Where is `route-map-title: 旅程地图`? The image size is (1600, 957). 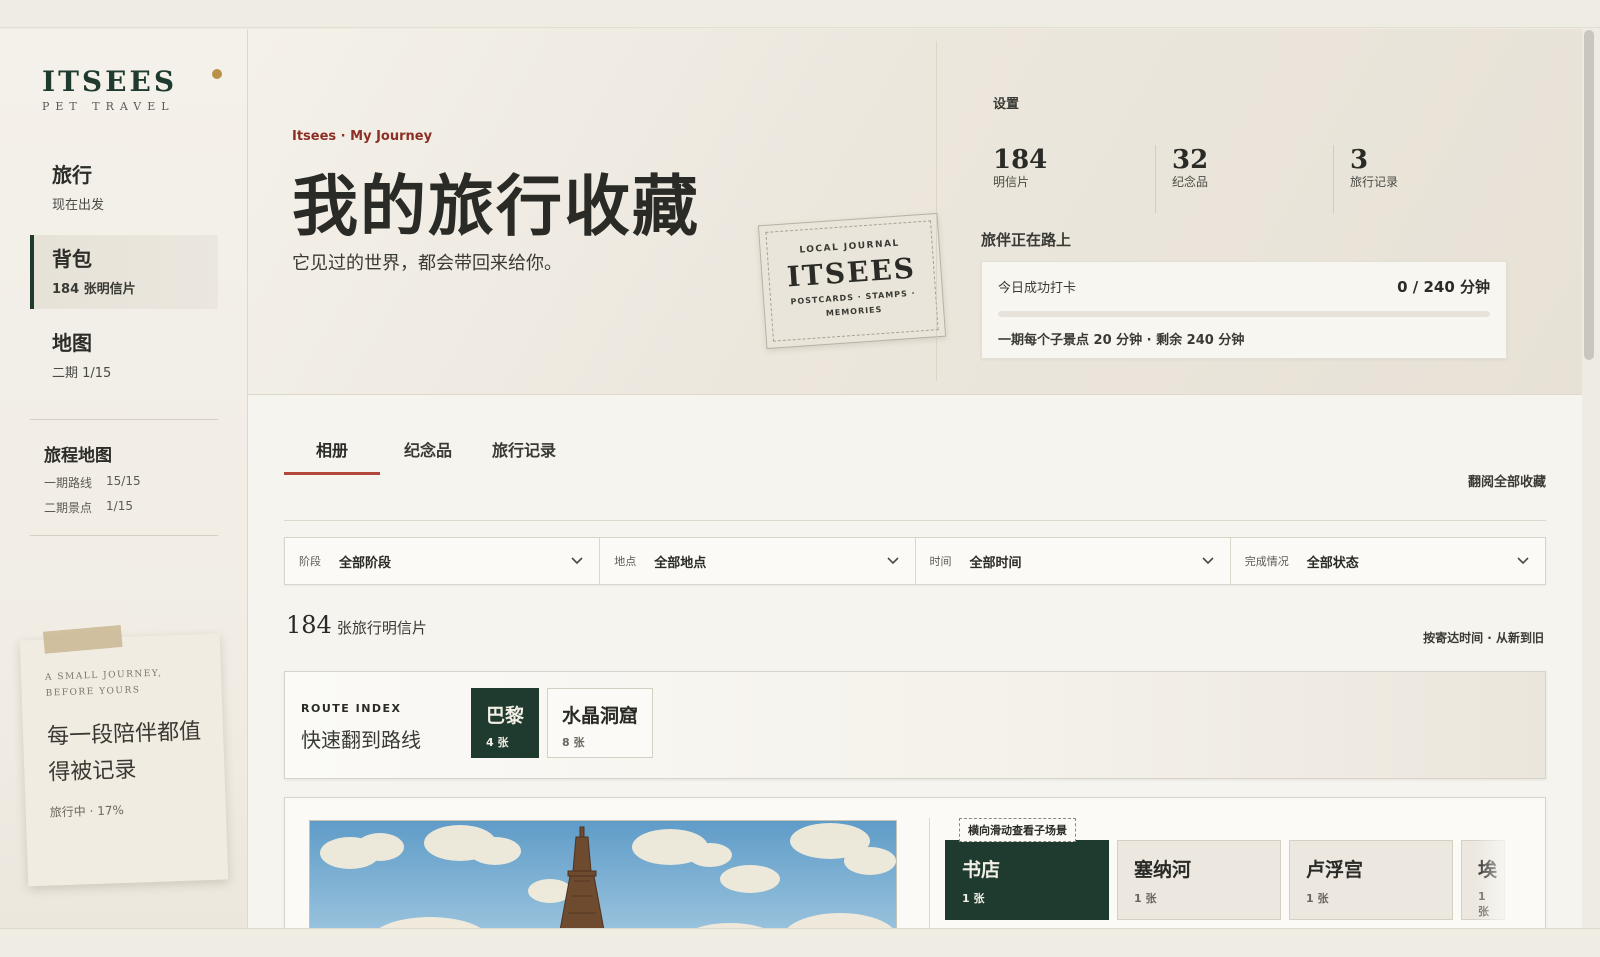
route-map-title: 旅程地图 is located at coordinates (78, 456).